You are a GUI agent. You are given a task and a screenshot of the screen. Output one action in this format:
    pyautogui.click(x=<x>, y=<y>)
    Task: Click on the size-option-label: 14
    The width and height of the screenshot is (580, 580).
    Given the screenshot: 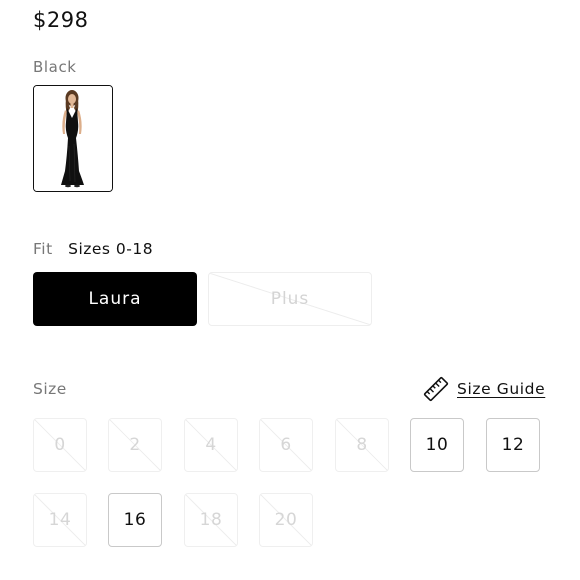 What is the action you would take?
    pyautogui.click(x=60, y=520)
    